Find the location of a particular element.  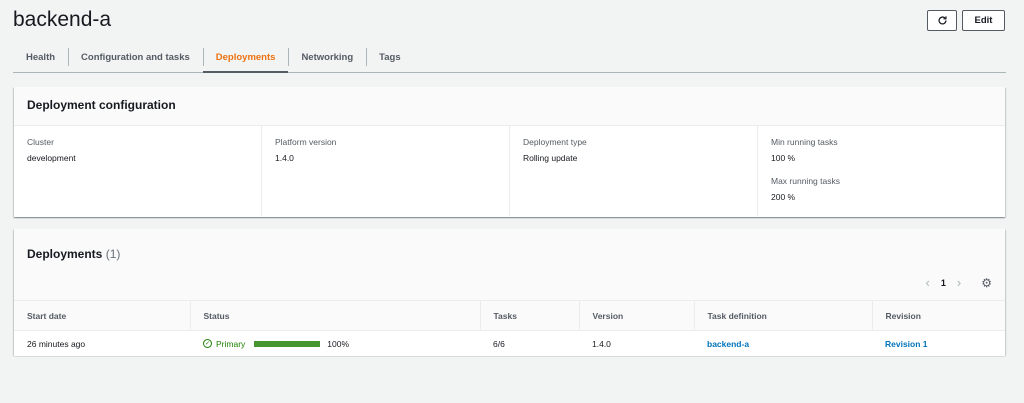

min-running-tasks-label: Min running tasks is located at coordinates (804, 142).